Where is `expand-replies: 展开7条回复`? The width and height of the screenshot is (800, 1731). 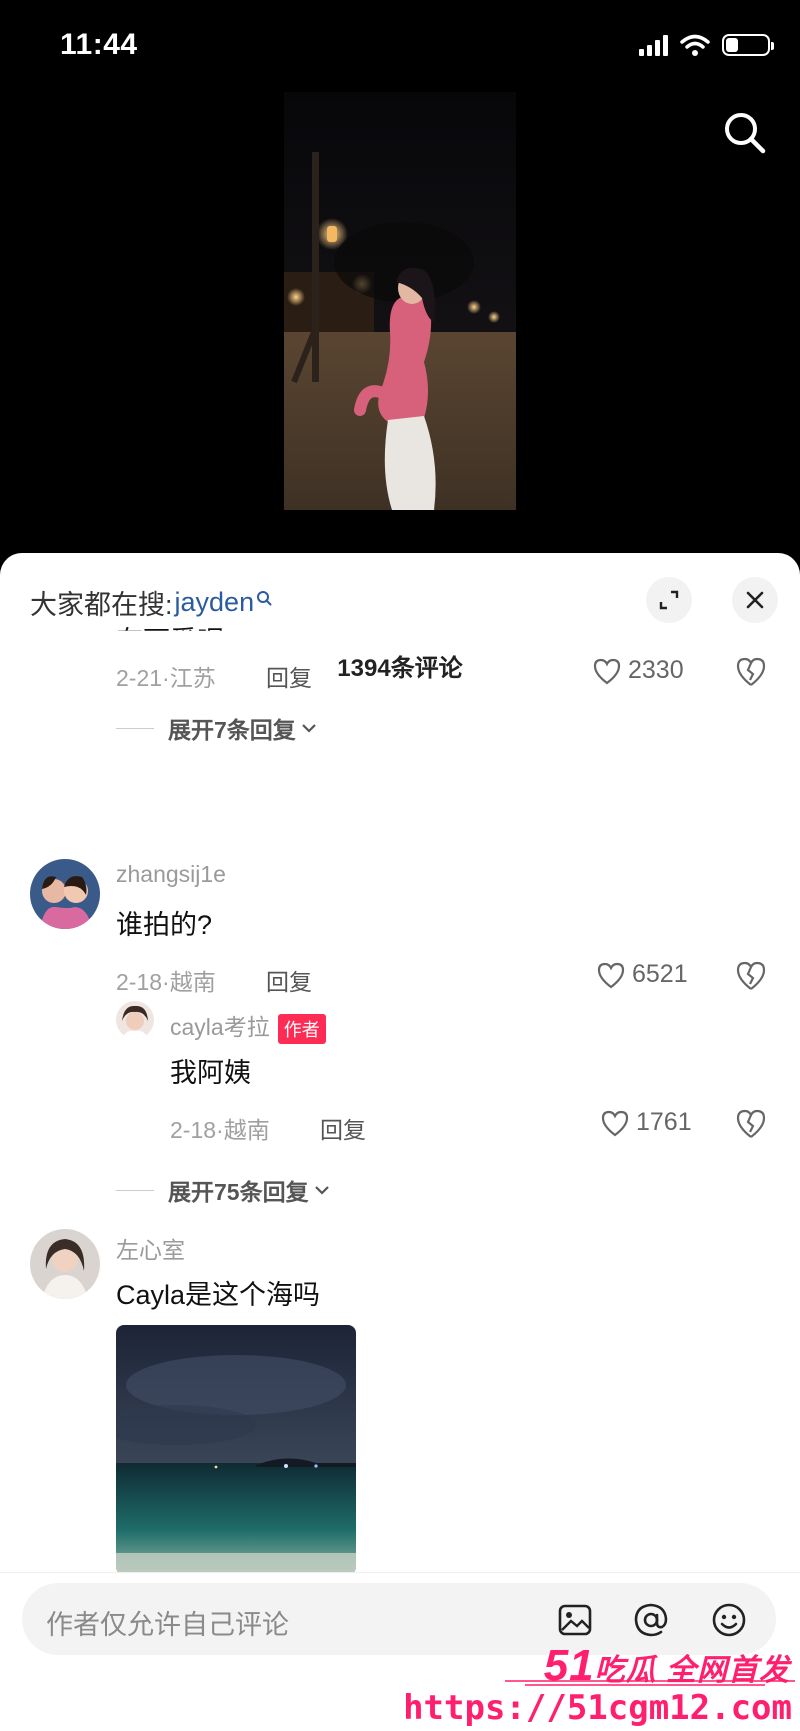 expand-replies: 展开7条回复 is located at coordinates (217, 728).